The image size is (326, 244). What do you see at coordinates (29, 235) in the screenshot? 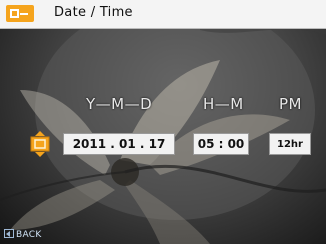
I see `back-label: BACK` at bounding box center [29, 235].